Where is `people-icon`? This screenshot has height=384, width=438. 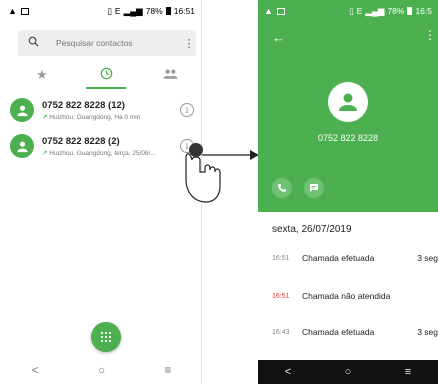
people-icon is located at coordinates (170, 75).